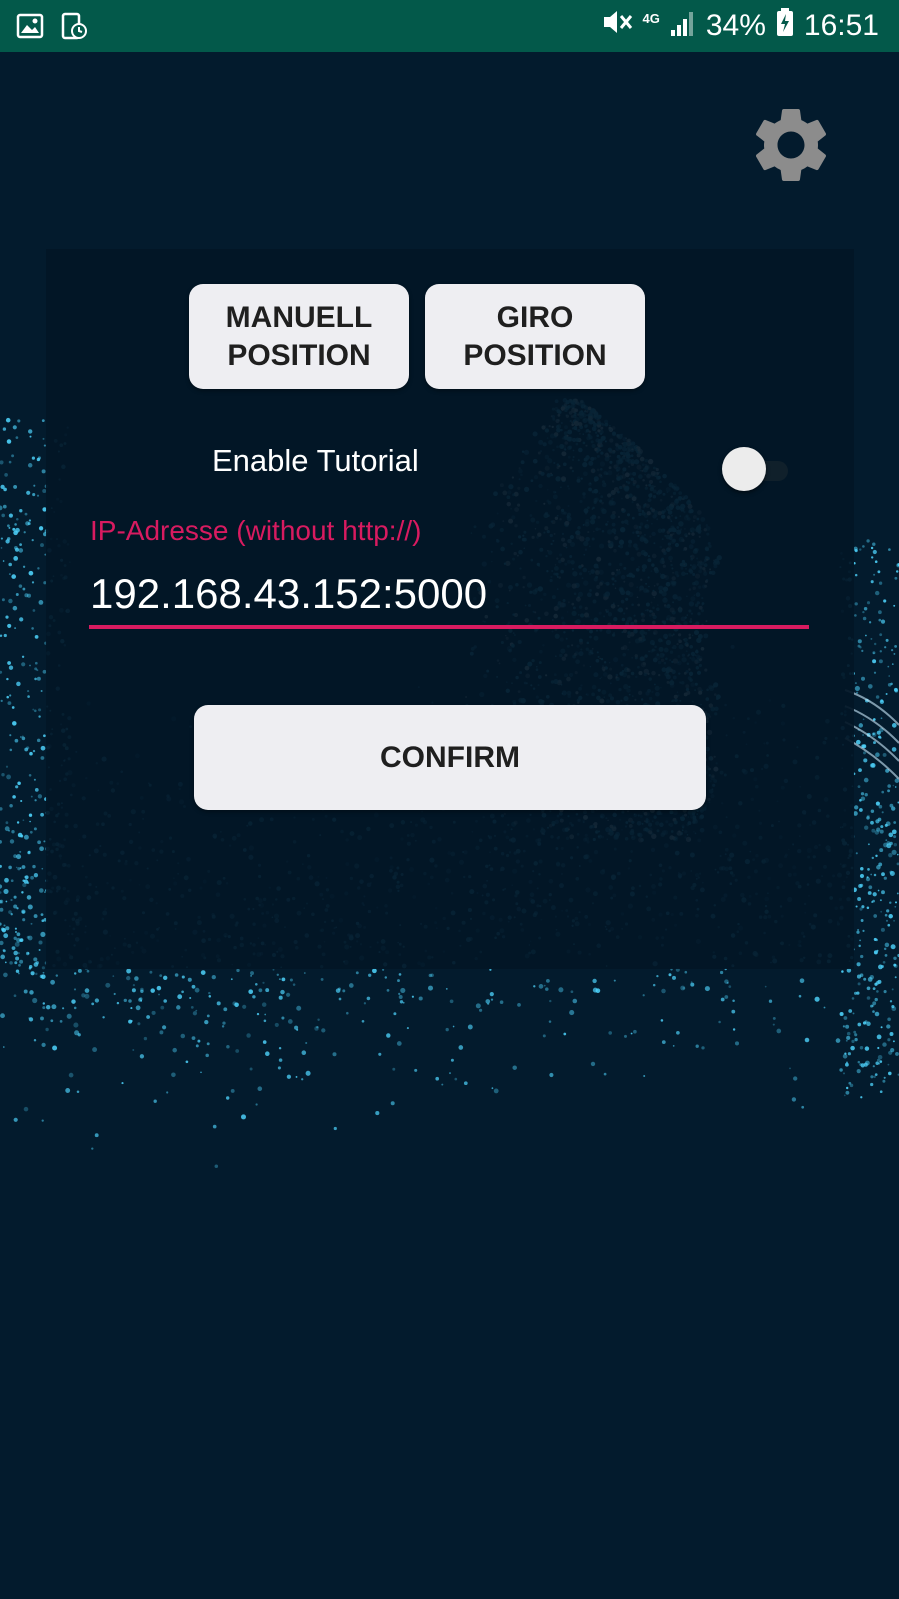 This screenshot has width=899, height=1599. What do you see at coordinates (449, 594) in the screenshot?
I see `ip-address-input` at bounding box center [449, 594].